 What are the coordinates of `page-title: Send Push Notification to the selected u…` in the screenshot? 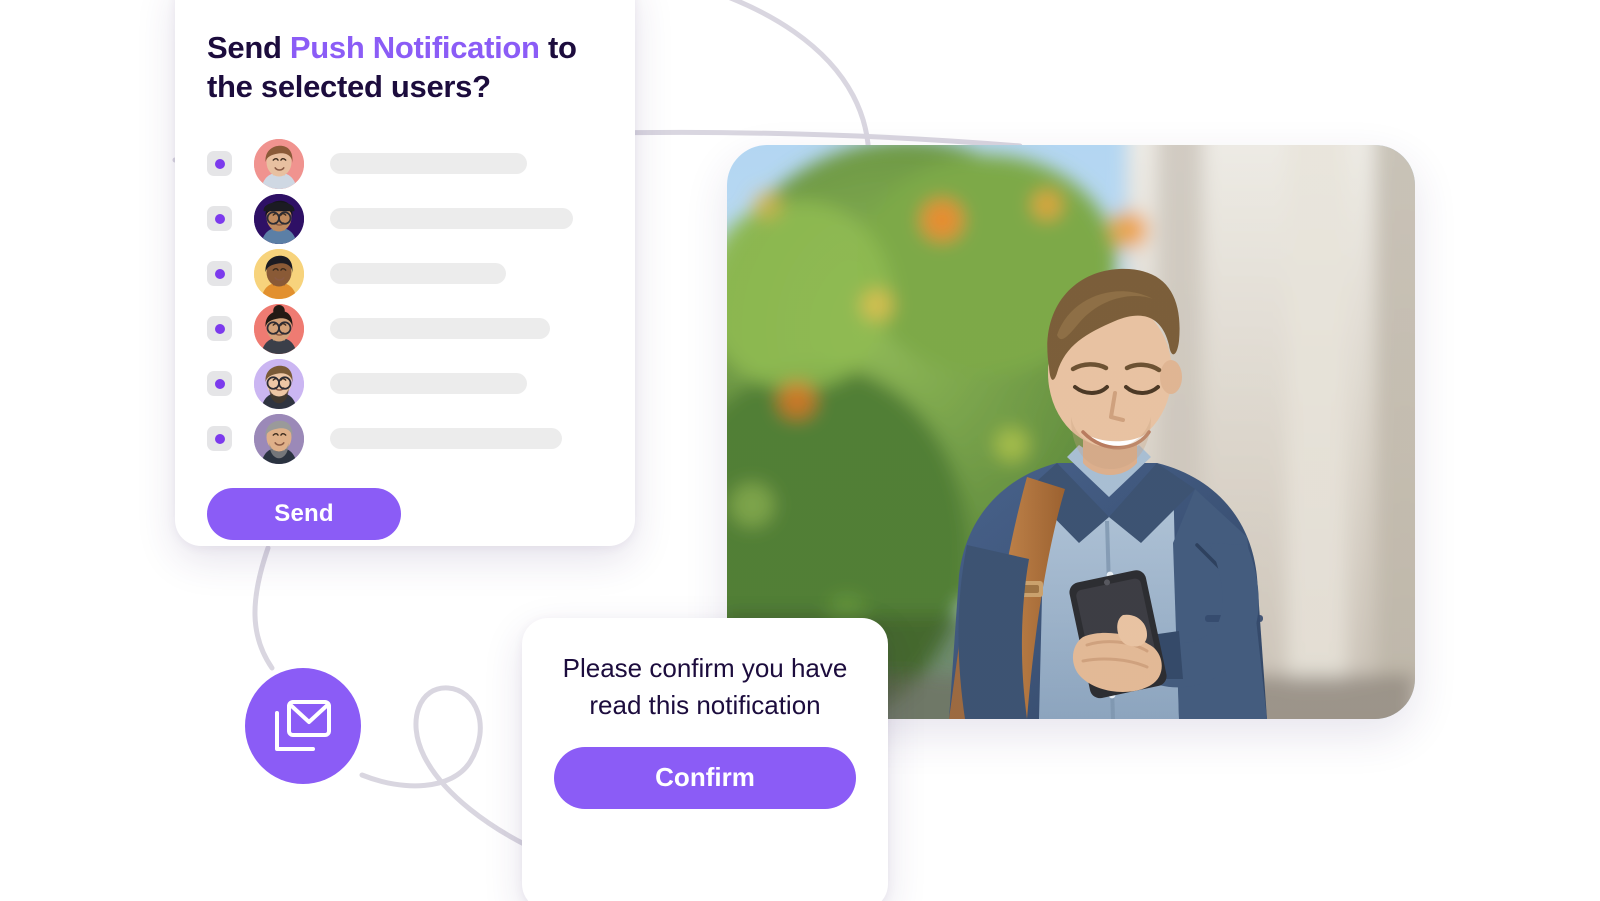 It's located at (404, 67).